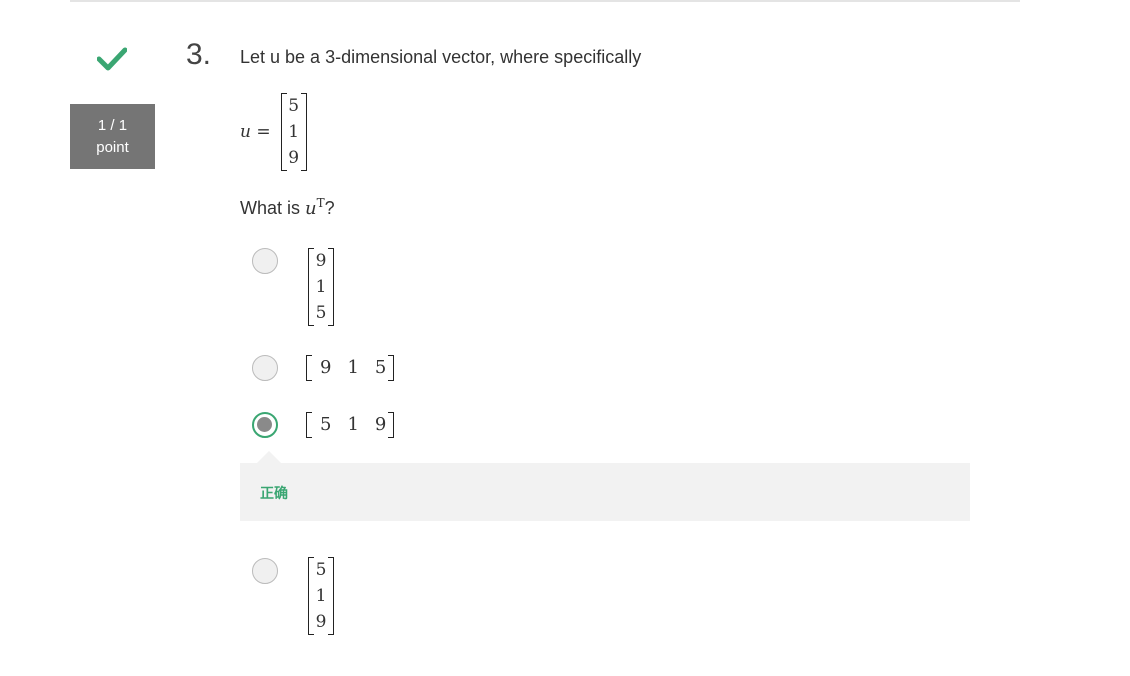 The height and width of the screenshot is (676, 1130). Describe the element at coordinates (199, 54) in the screenshot. I see `question-number: 3.` at that location.